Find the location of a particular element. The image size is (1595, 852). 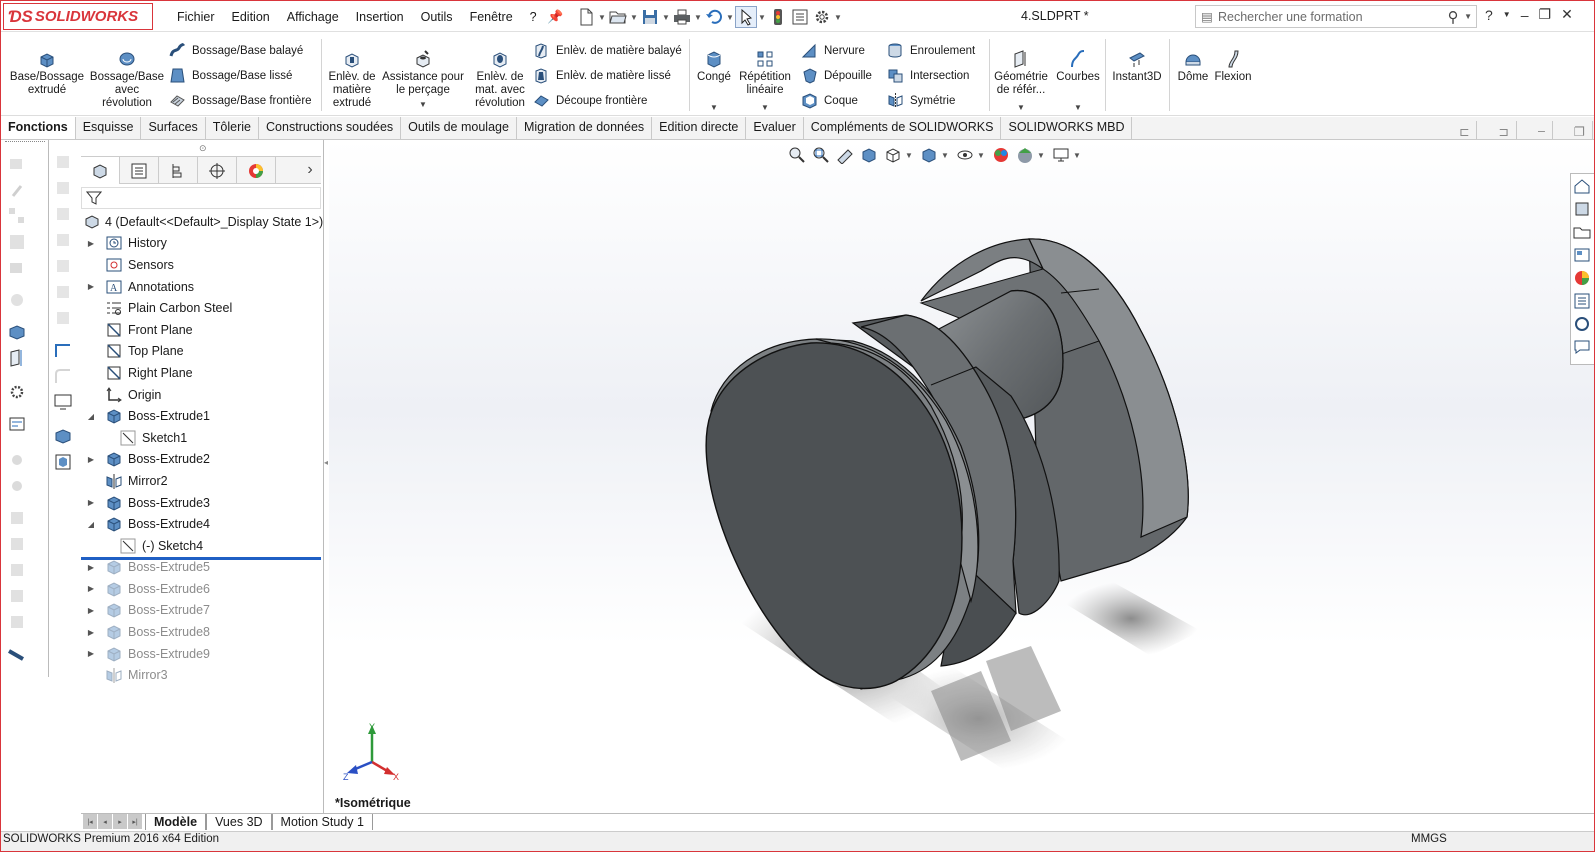

boss-revolve-button: Bossage/Base avec révolution is located at coordinates (127, 79).